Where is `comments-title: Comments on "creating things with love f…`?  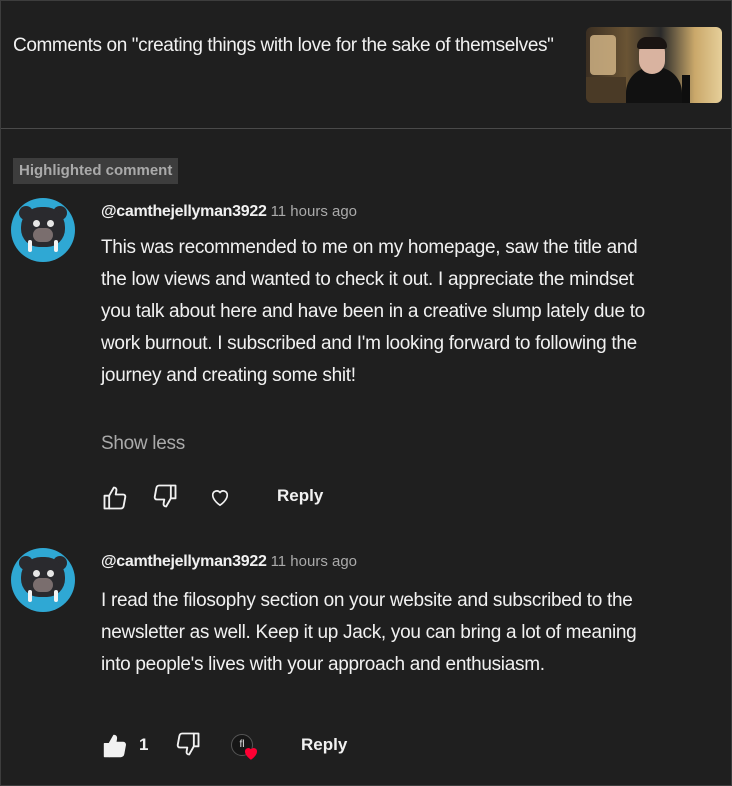 comments-title: Comments on "creating things with love f… is located at coordinates (283, 45).